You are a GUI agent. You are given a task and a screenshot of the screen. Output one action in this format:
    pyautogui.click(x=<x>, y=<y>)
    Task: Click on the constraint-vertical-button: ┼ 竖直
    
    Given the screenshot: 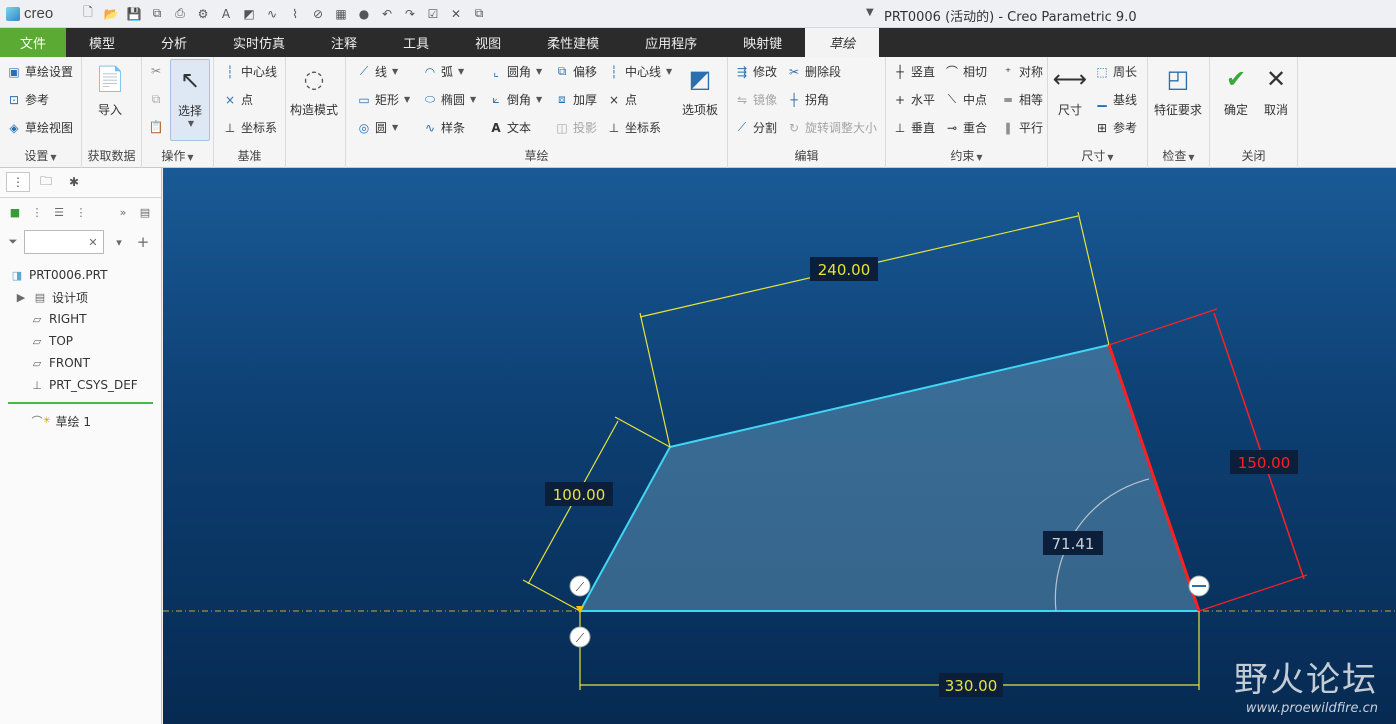 What is the action you would take?
    pyautogui.click(x=913, y=71)
    